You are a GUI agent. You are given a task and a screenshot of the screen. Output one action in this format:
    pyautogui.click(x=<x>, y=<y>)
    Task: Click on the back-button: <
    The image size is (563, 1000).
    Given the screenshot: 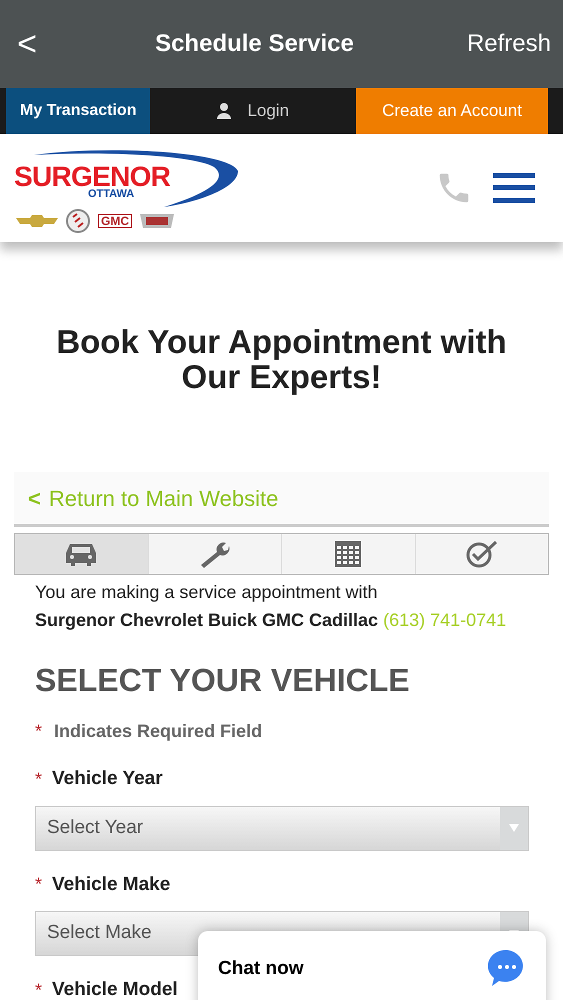 What is the action you would take?
    pyautogui.click(x=27, y=44)
    